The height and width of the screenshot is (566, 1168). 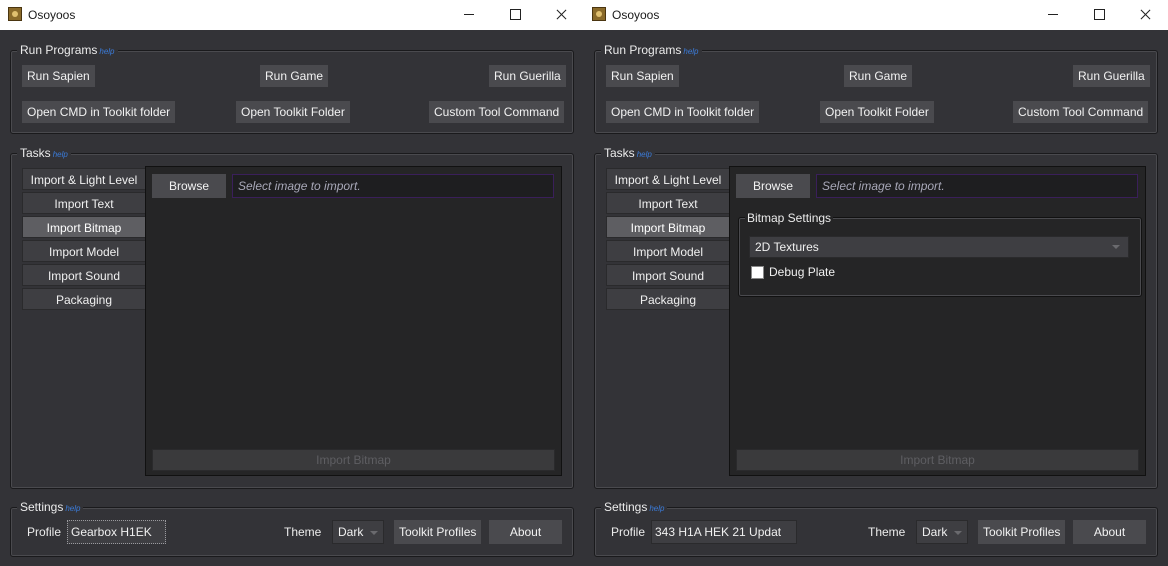 What do you see at coordinates (939, 247) in the screenshot?
I see `bitmap-type-dropdown: 2D Textures` at bounding box center [939, 247].